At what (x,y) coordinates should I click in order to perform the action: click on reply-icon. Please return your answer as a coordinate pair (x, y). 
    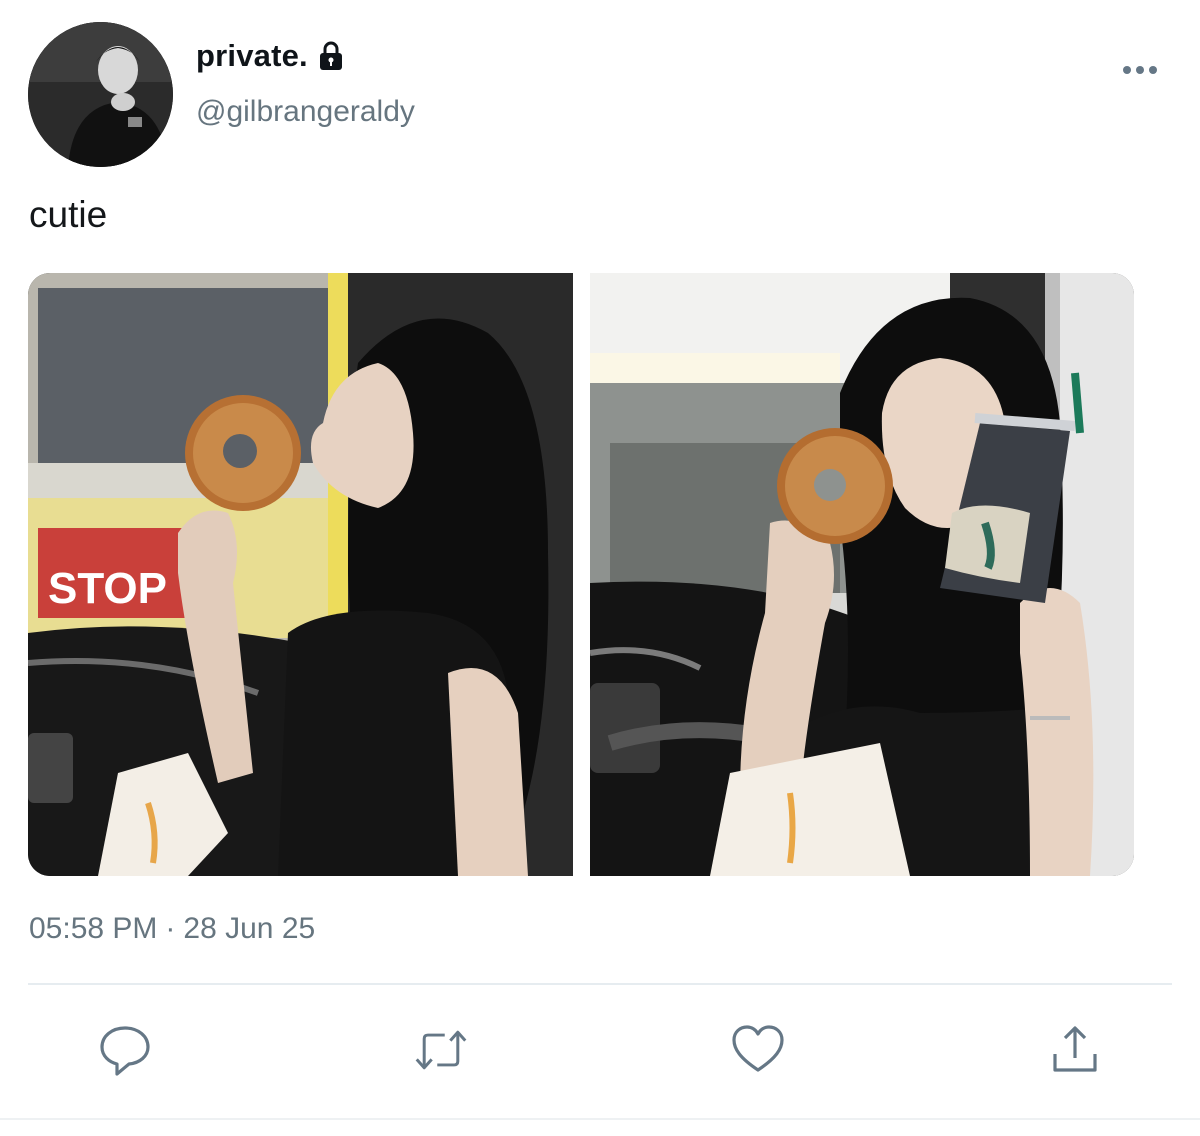
    Looking at the image, I should click on (125, 1051).